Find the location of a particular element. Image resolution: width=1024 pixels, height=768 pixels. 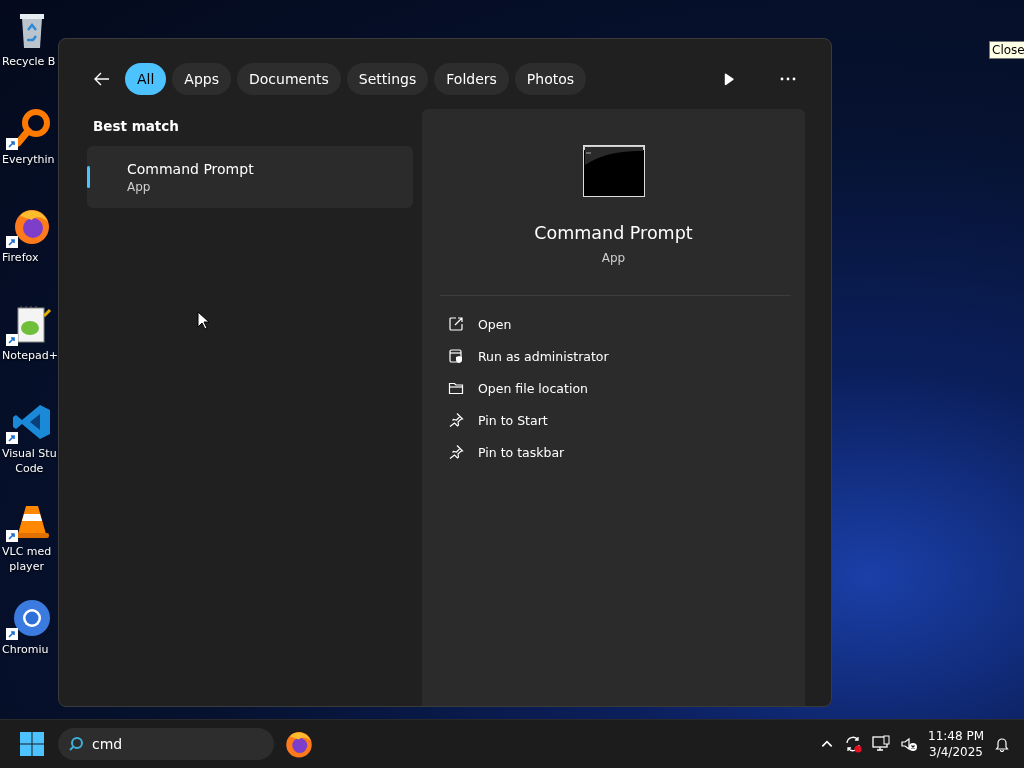

filter-tab: Settings is located at coordinates (387, 79).